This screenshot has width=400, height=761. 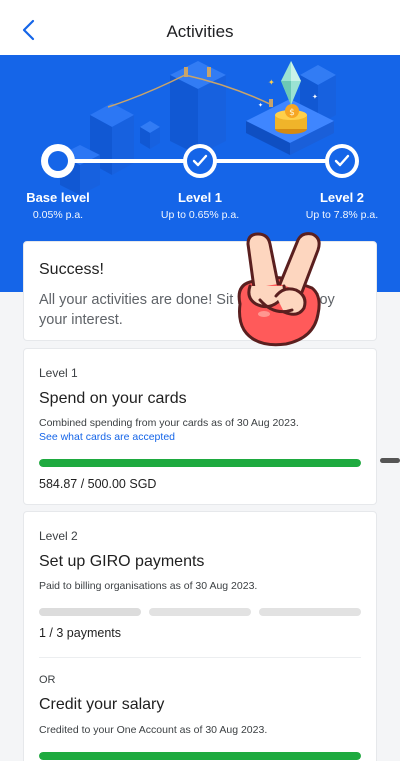 I want to click on or-label: OR, so click(x=47, y=680).